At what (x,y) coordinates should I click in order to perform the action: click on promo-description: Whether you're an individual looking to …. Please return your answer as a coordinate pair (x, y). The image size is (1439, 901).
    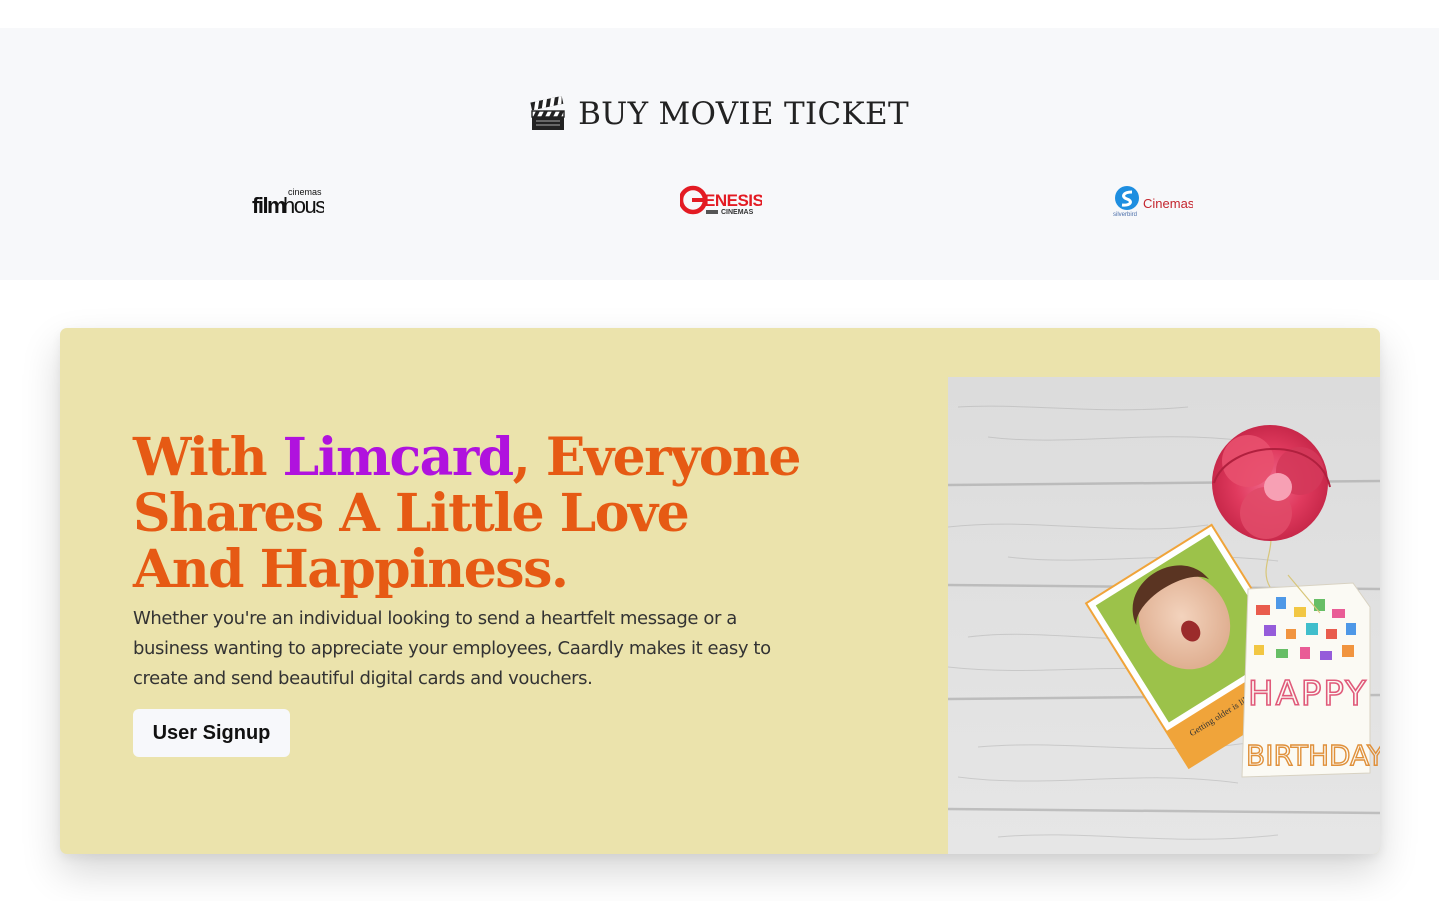
    Looking at the image, I should click on (452, 648).